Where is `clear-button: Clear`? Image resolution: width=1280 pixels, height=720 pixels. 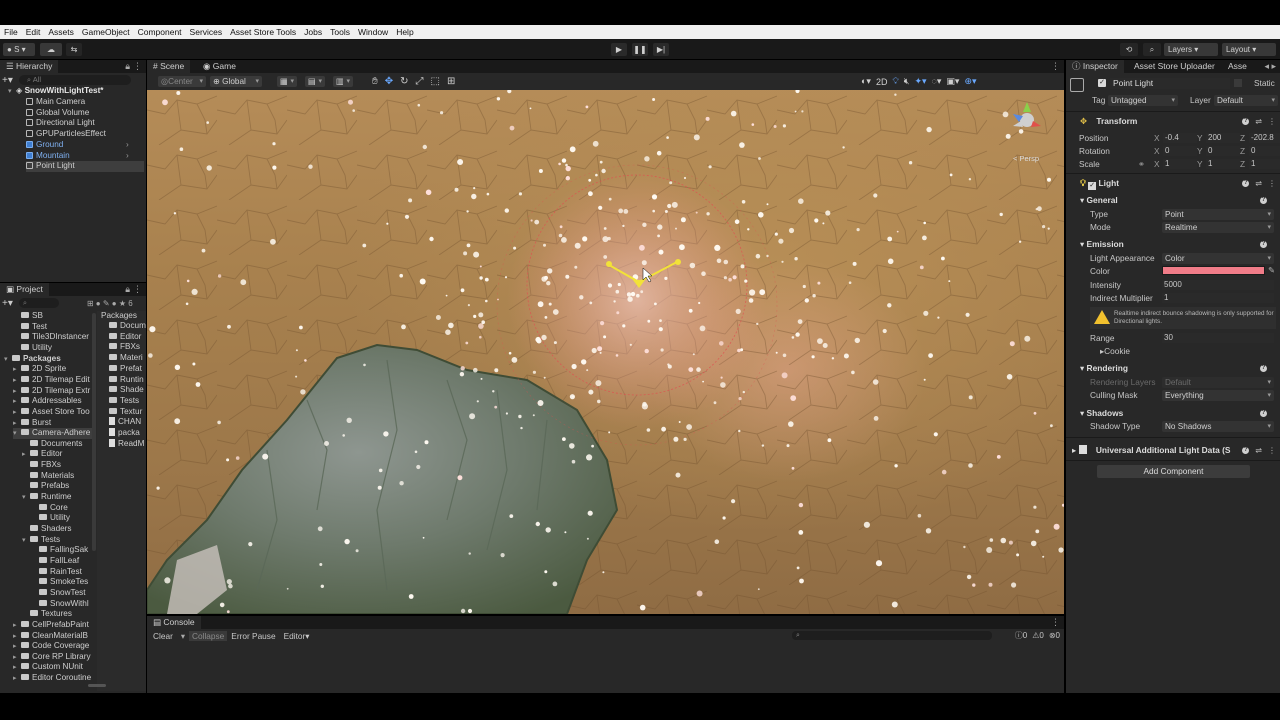
clear-button: Clear is located at coordinates (163, 636).